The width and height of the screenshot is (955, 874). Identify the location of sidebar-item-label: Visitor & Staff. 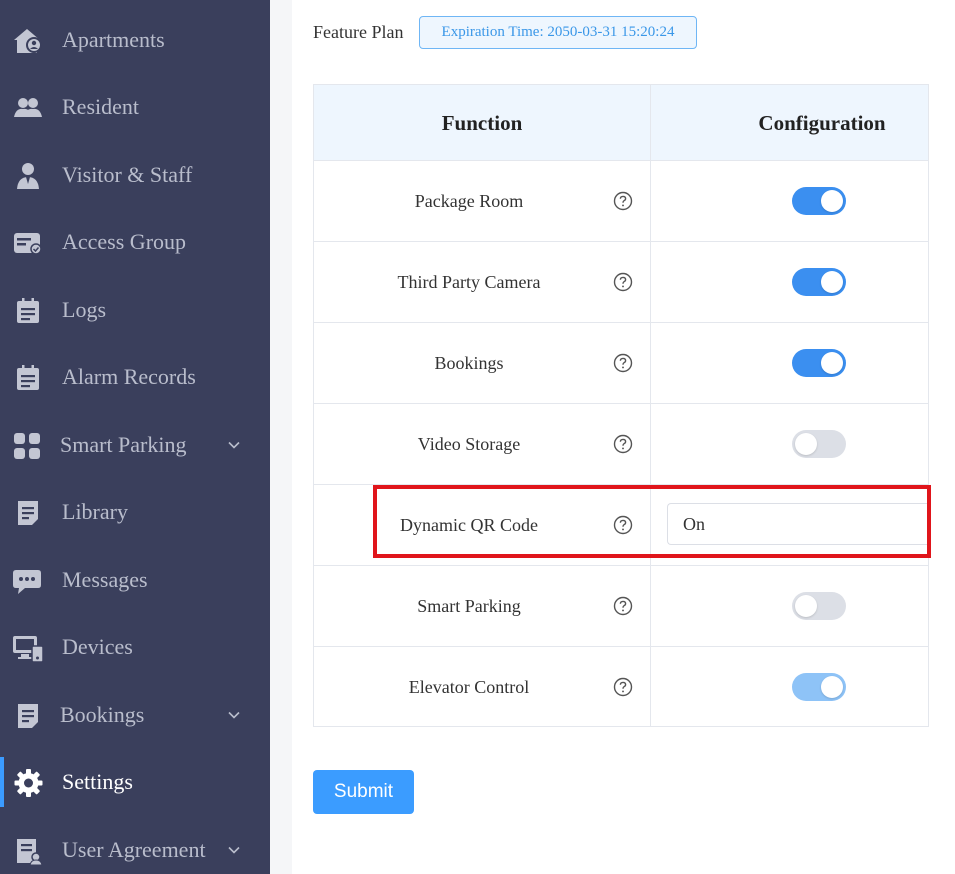
(127, 174).